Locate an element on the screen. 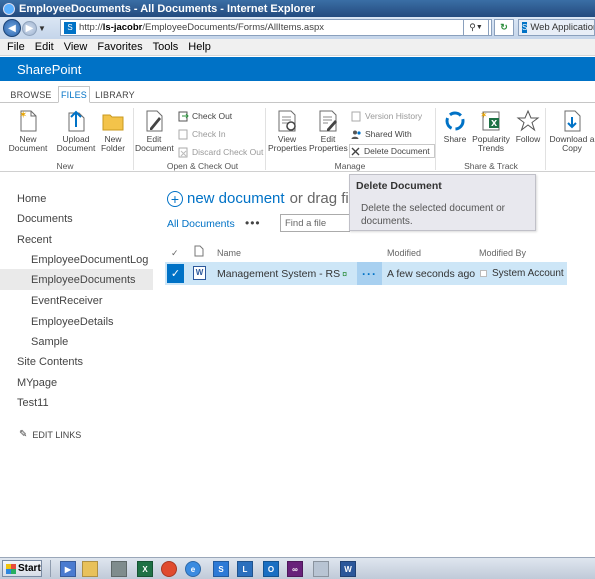 The height and width of the screenshot is (579, 595). outlook-icon: O is located at coordinates (271, 569).